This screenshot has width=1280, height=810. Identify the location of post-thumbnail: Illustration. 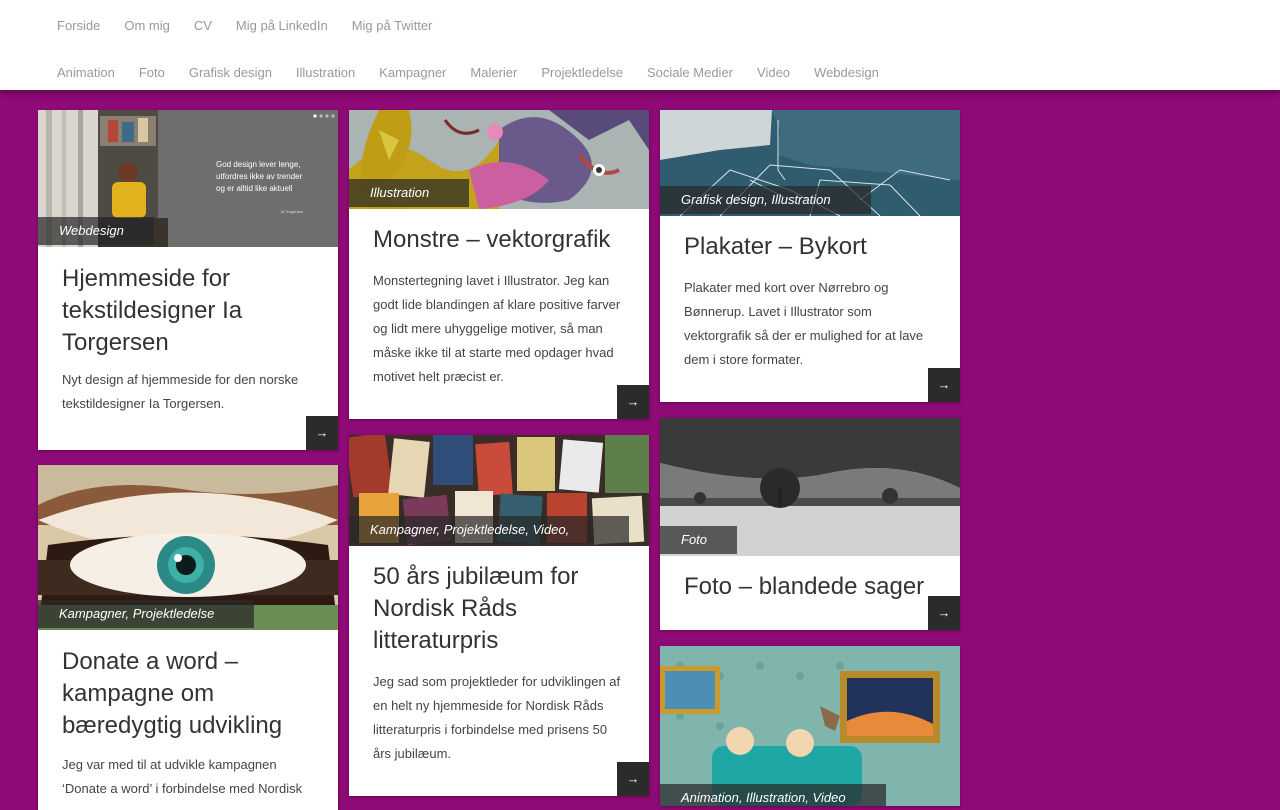
(499, 159).